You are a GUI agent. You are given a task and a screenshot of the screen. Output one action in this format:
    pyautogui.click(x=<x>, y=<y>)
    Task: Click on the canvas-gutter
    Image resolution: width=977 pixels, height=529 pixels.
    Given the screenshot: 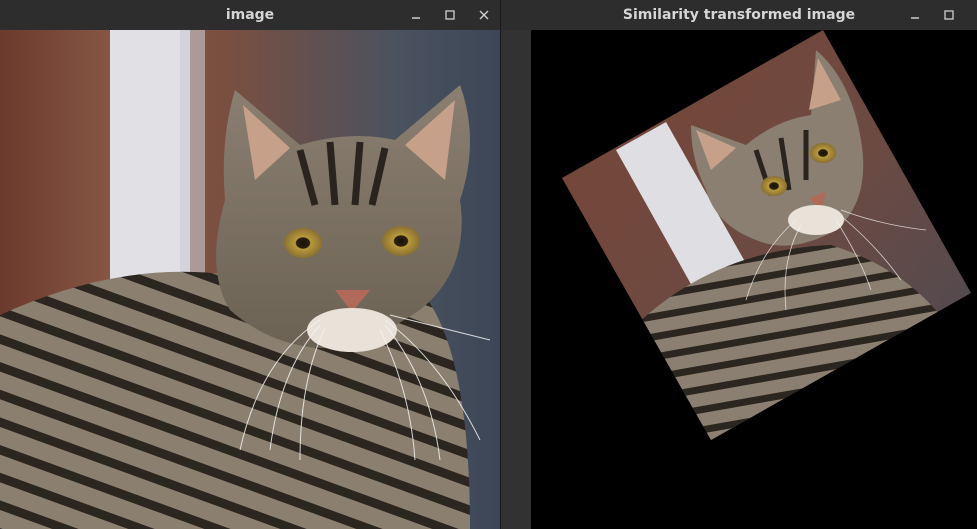 What is the action you would take?
    pyautogui.click(x=516, y=279)
    